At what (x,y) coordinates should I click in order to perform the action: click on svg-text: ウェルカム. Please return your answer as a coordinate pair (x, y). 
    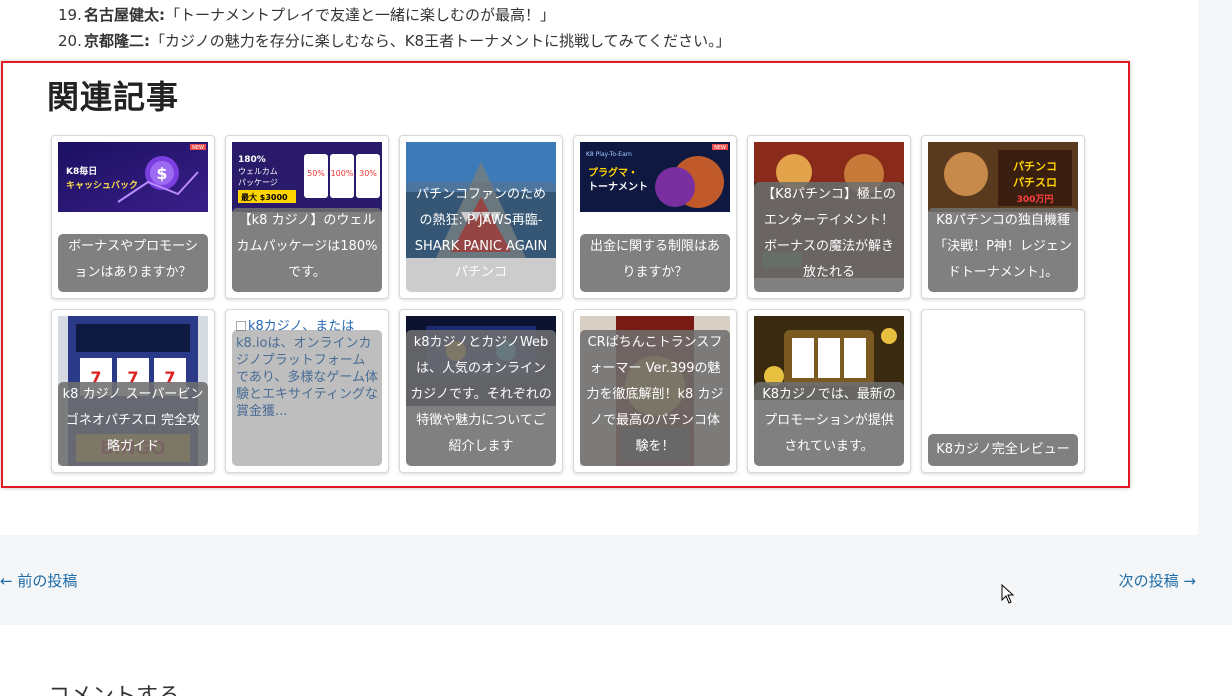
    Looking at the image, I should click on (258, 171).